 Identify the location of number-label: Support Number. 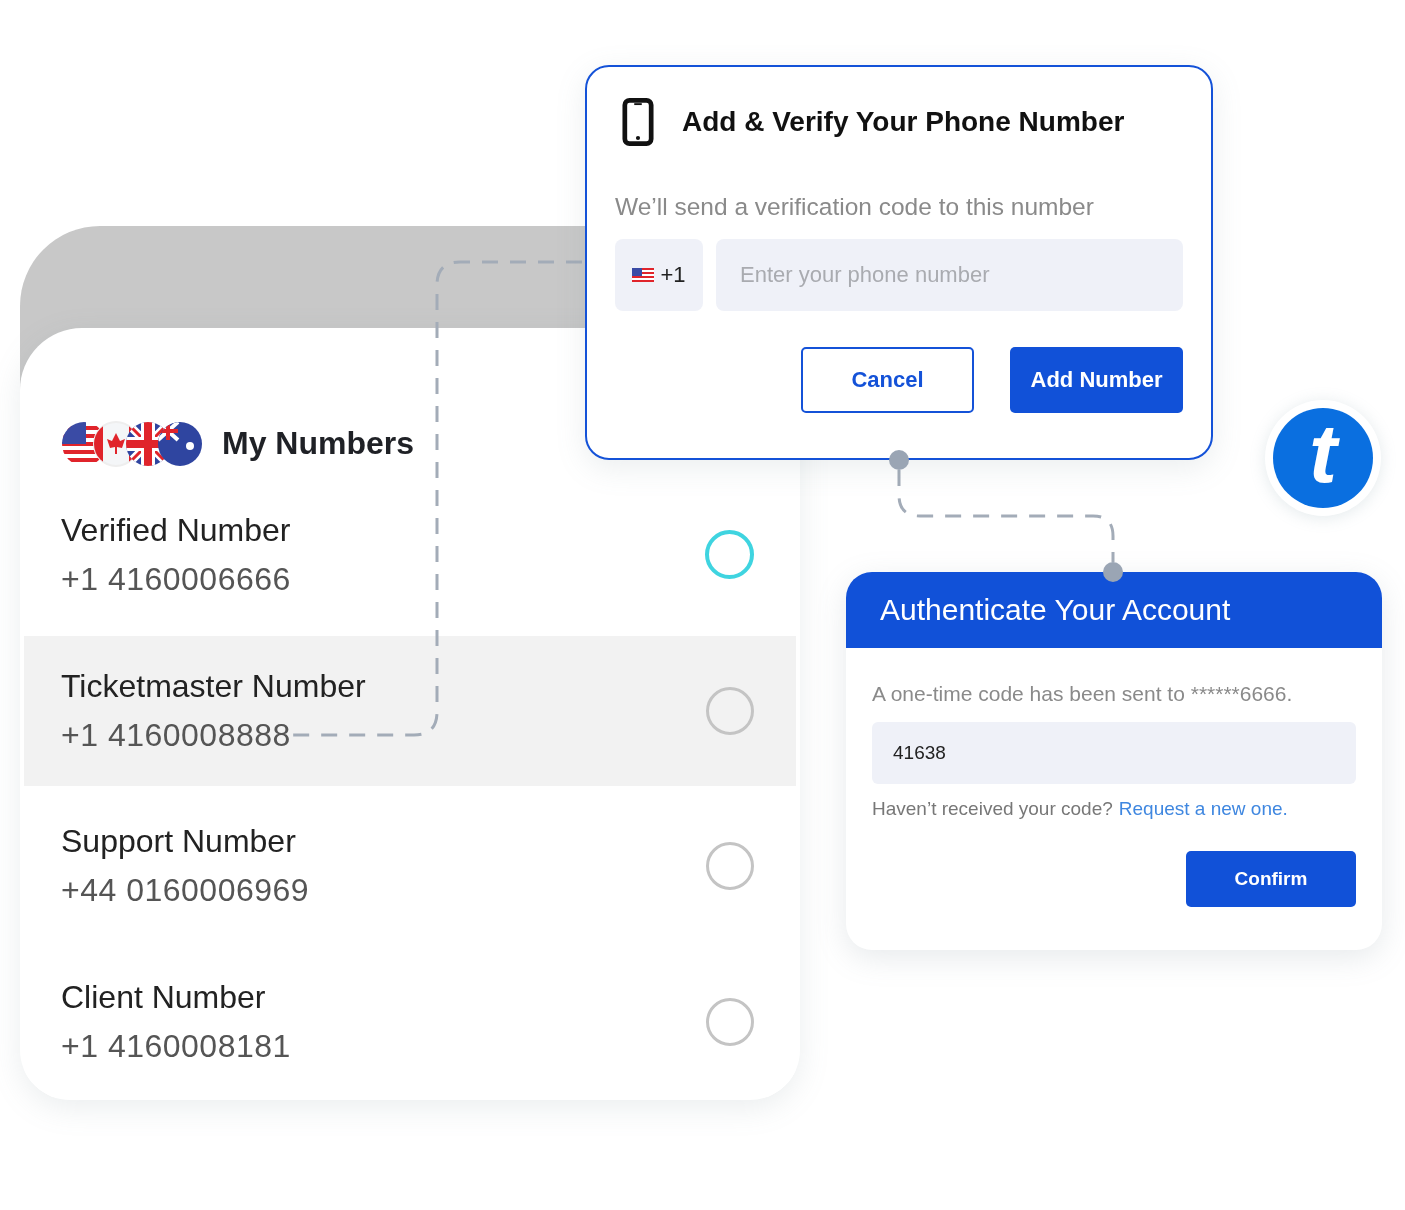
(179, 842).